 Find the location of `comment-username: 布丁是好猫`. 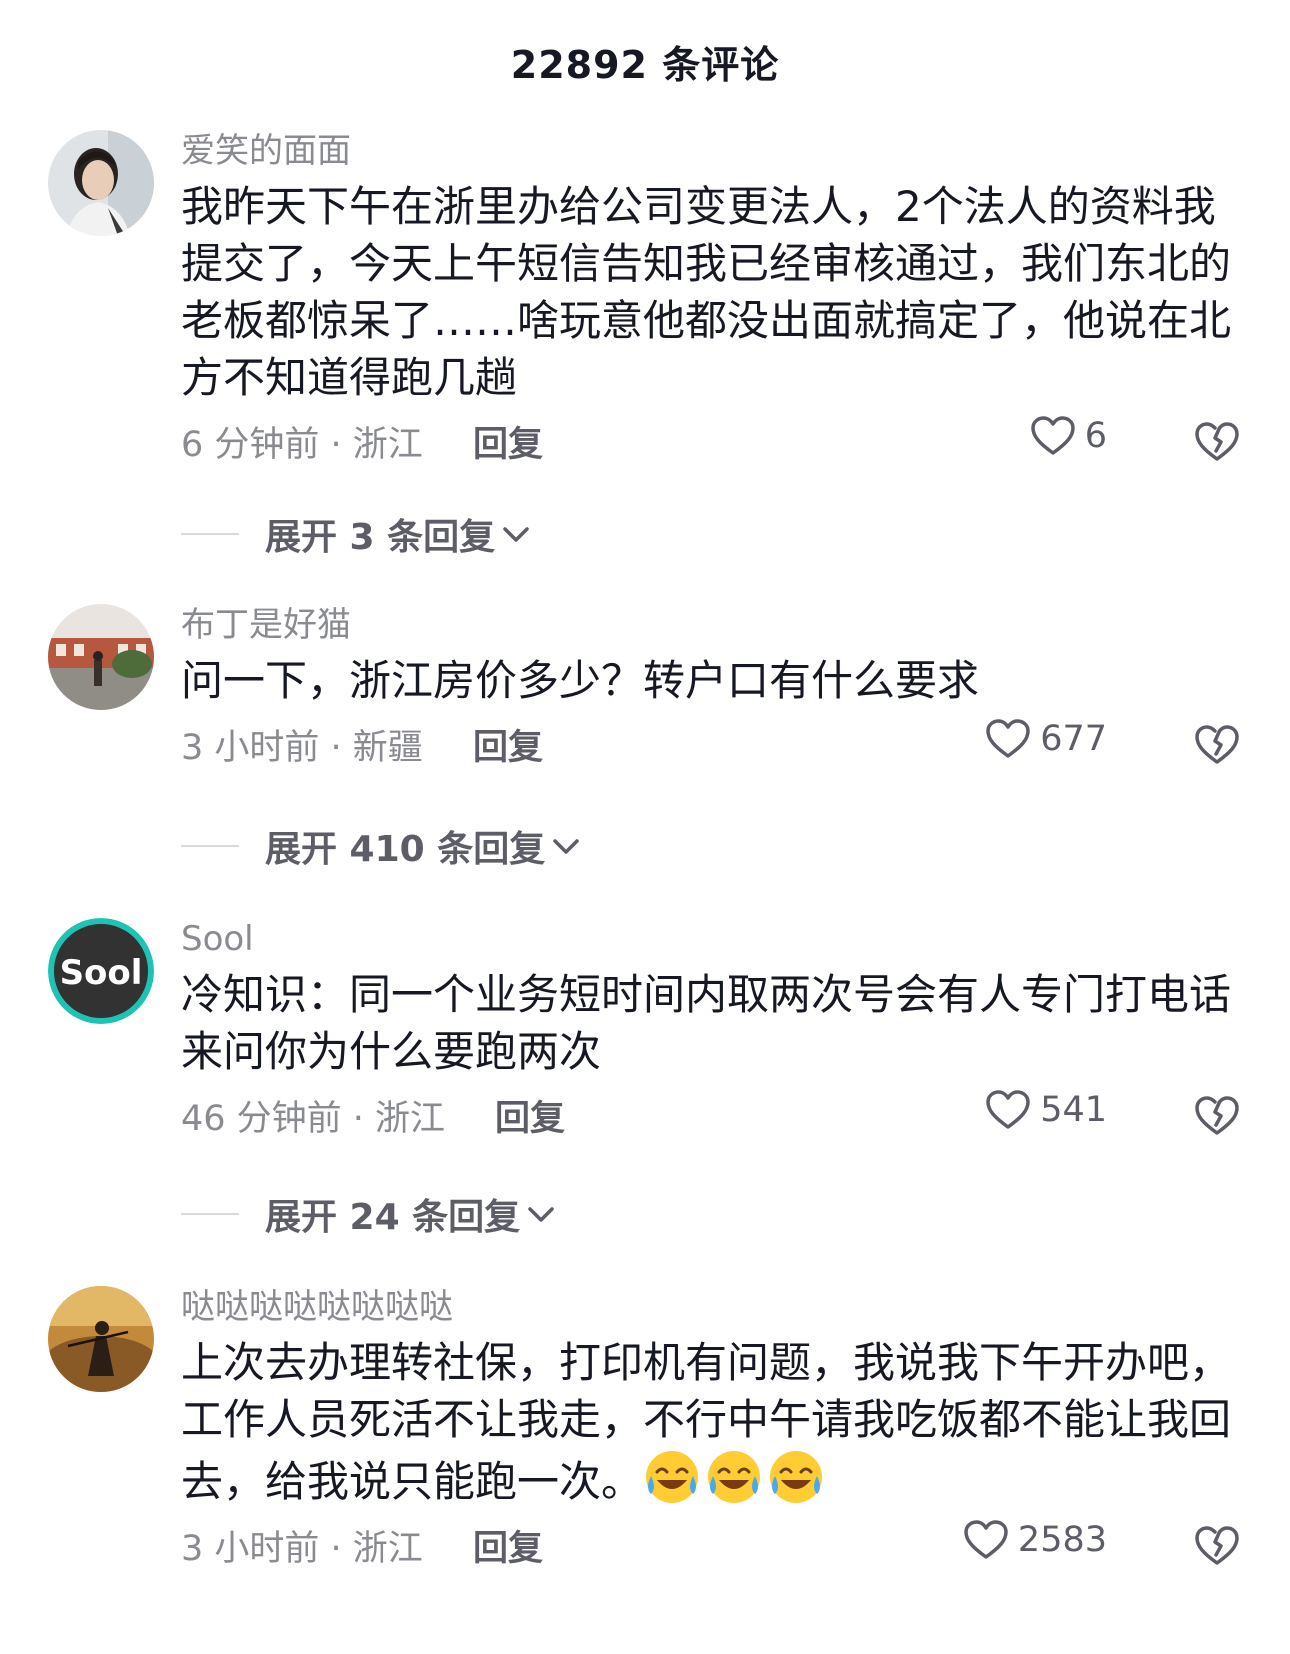

comment-username: 布丁是好猫 is located at coordinates (711, 625).